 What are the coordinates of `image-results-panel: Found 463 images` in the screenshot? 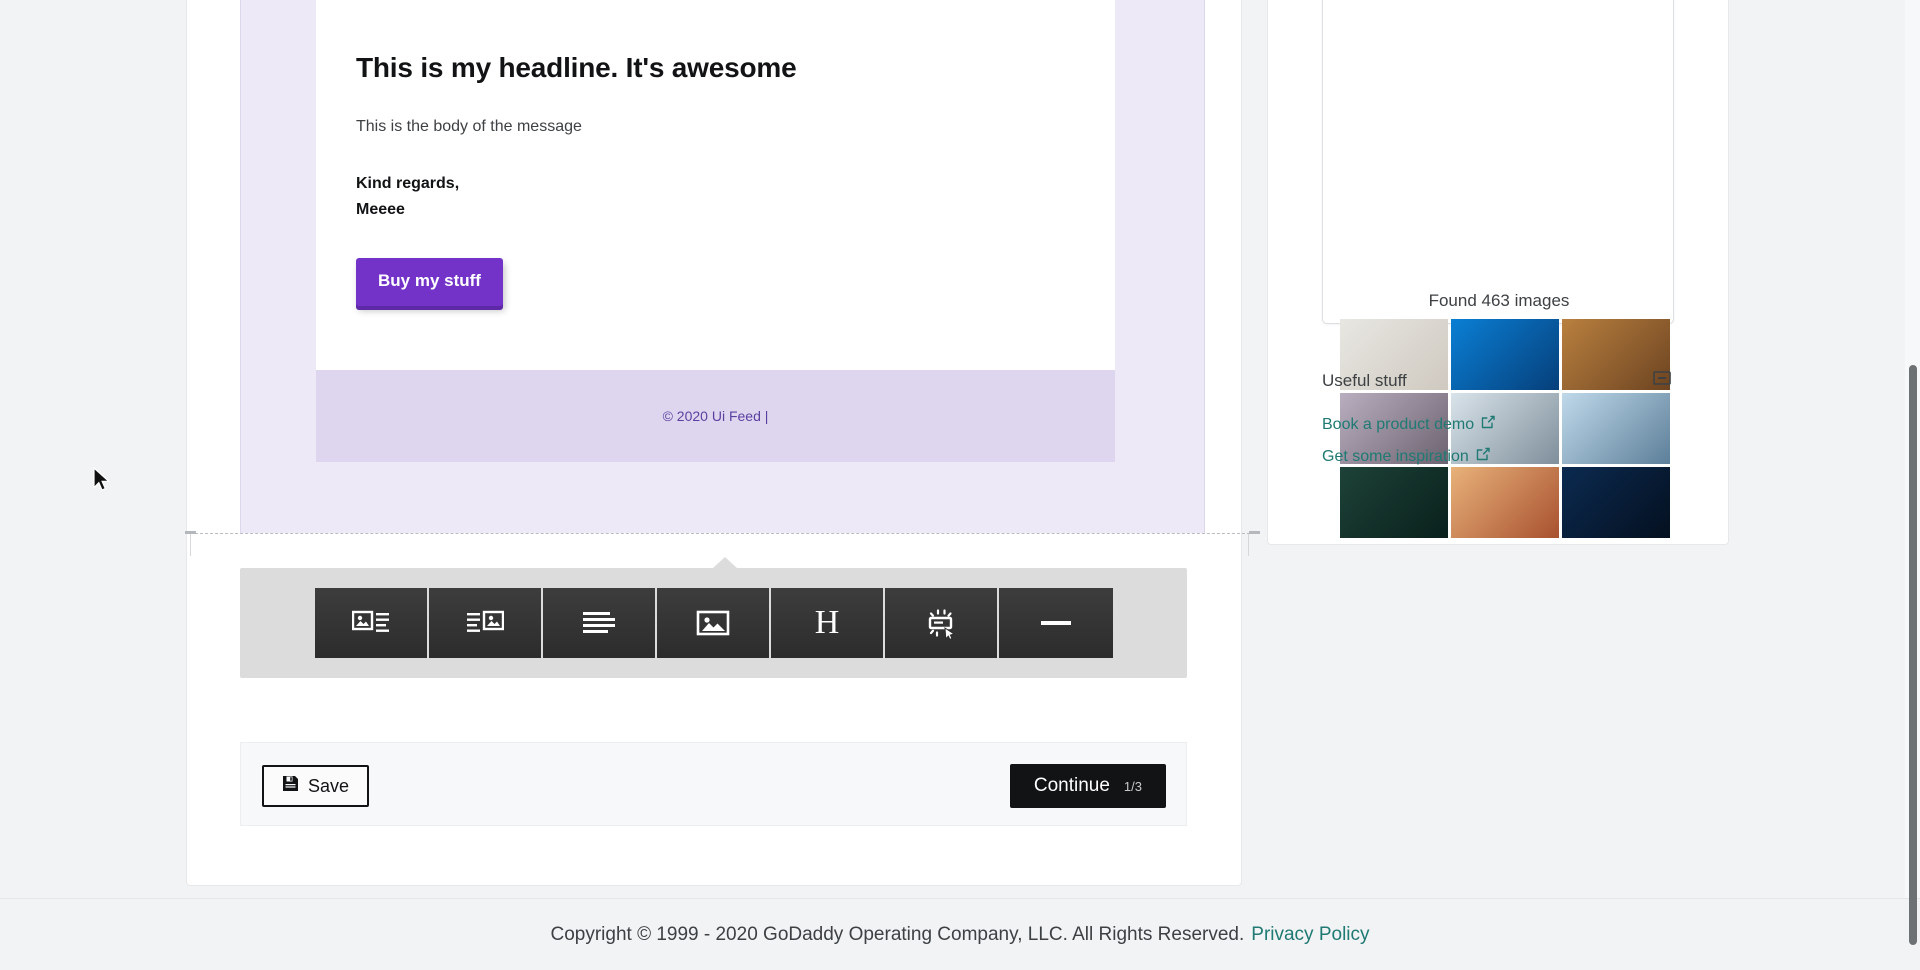 It's located at (1498, 269).